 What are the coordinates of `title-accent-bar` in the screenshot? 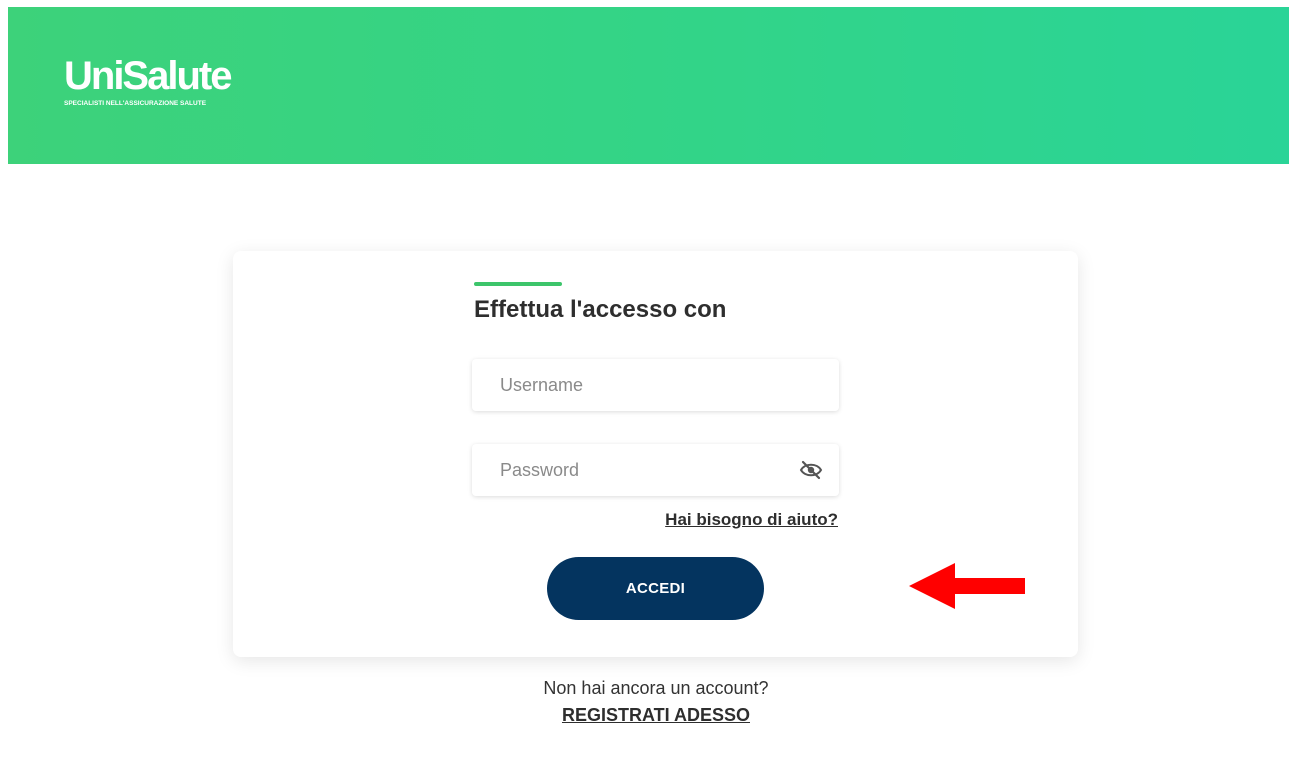 It's located at (518, 284).